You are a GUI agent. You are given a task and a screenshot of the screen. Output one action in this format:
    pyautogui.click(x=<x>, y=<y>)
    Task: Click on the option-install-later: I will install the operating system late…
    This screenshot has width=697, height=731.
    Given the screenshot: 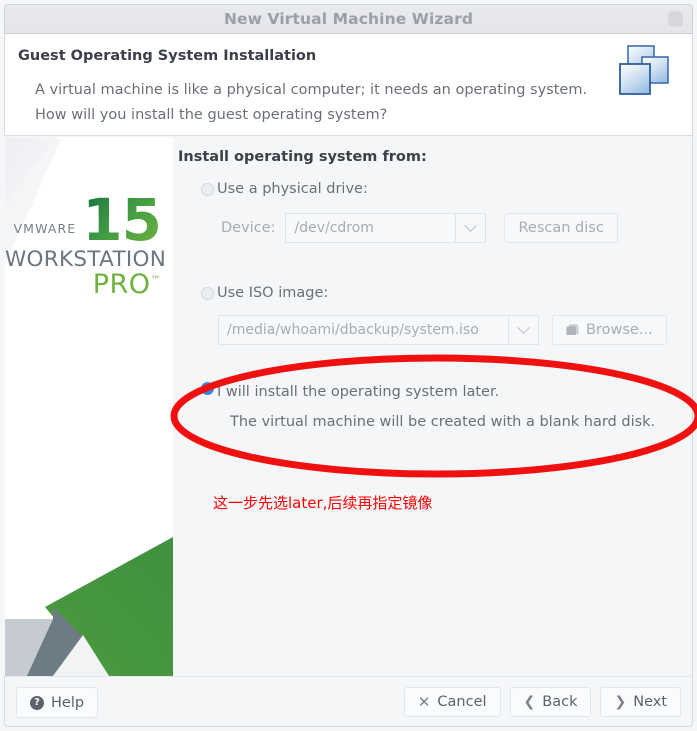 What is the action you would take?
    pyautogui.click(x=428, y=407)
    